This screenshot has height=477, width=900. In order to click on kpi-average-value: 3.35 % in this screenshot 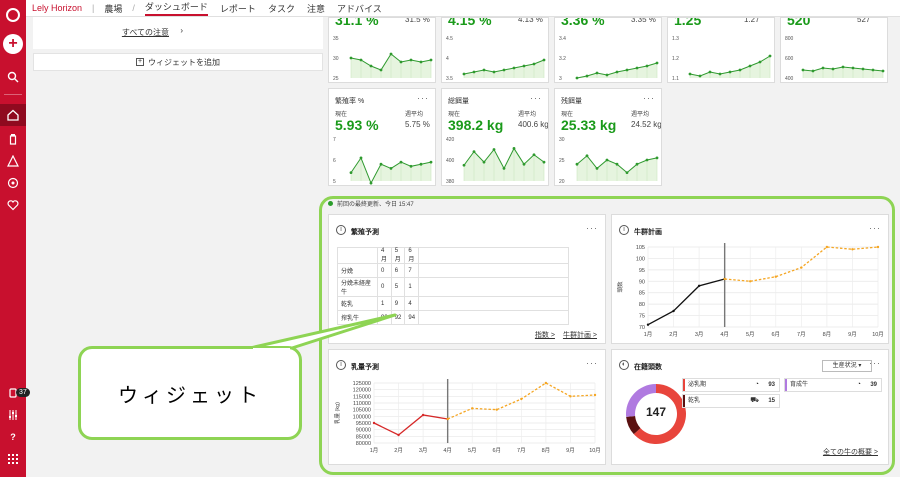, I will do `click(643, 20)`.